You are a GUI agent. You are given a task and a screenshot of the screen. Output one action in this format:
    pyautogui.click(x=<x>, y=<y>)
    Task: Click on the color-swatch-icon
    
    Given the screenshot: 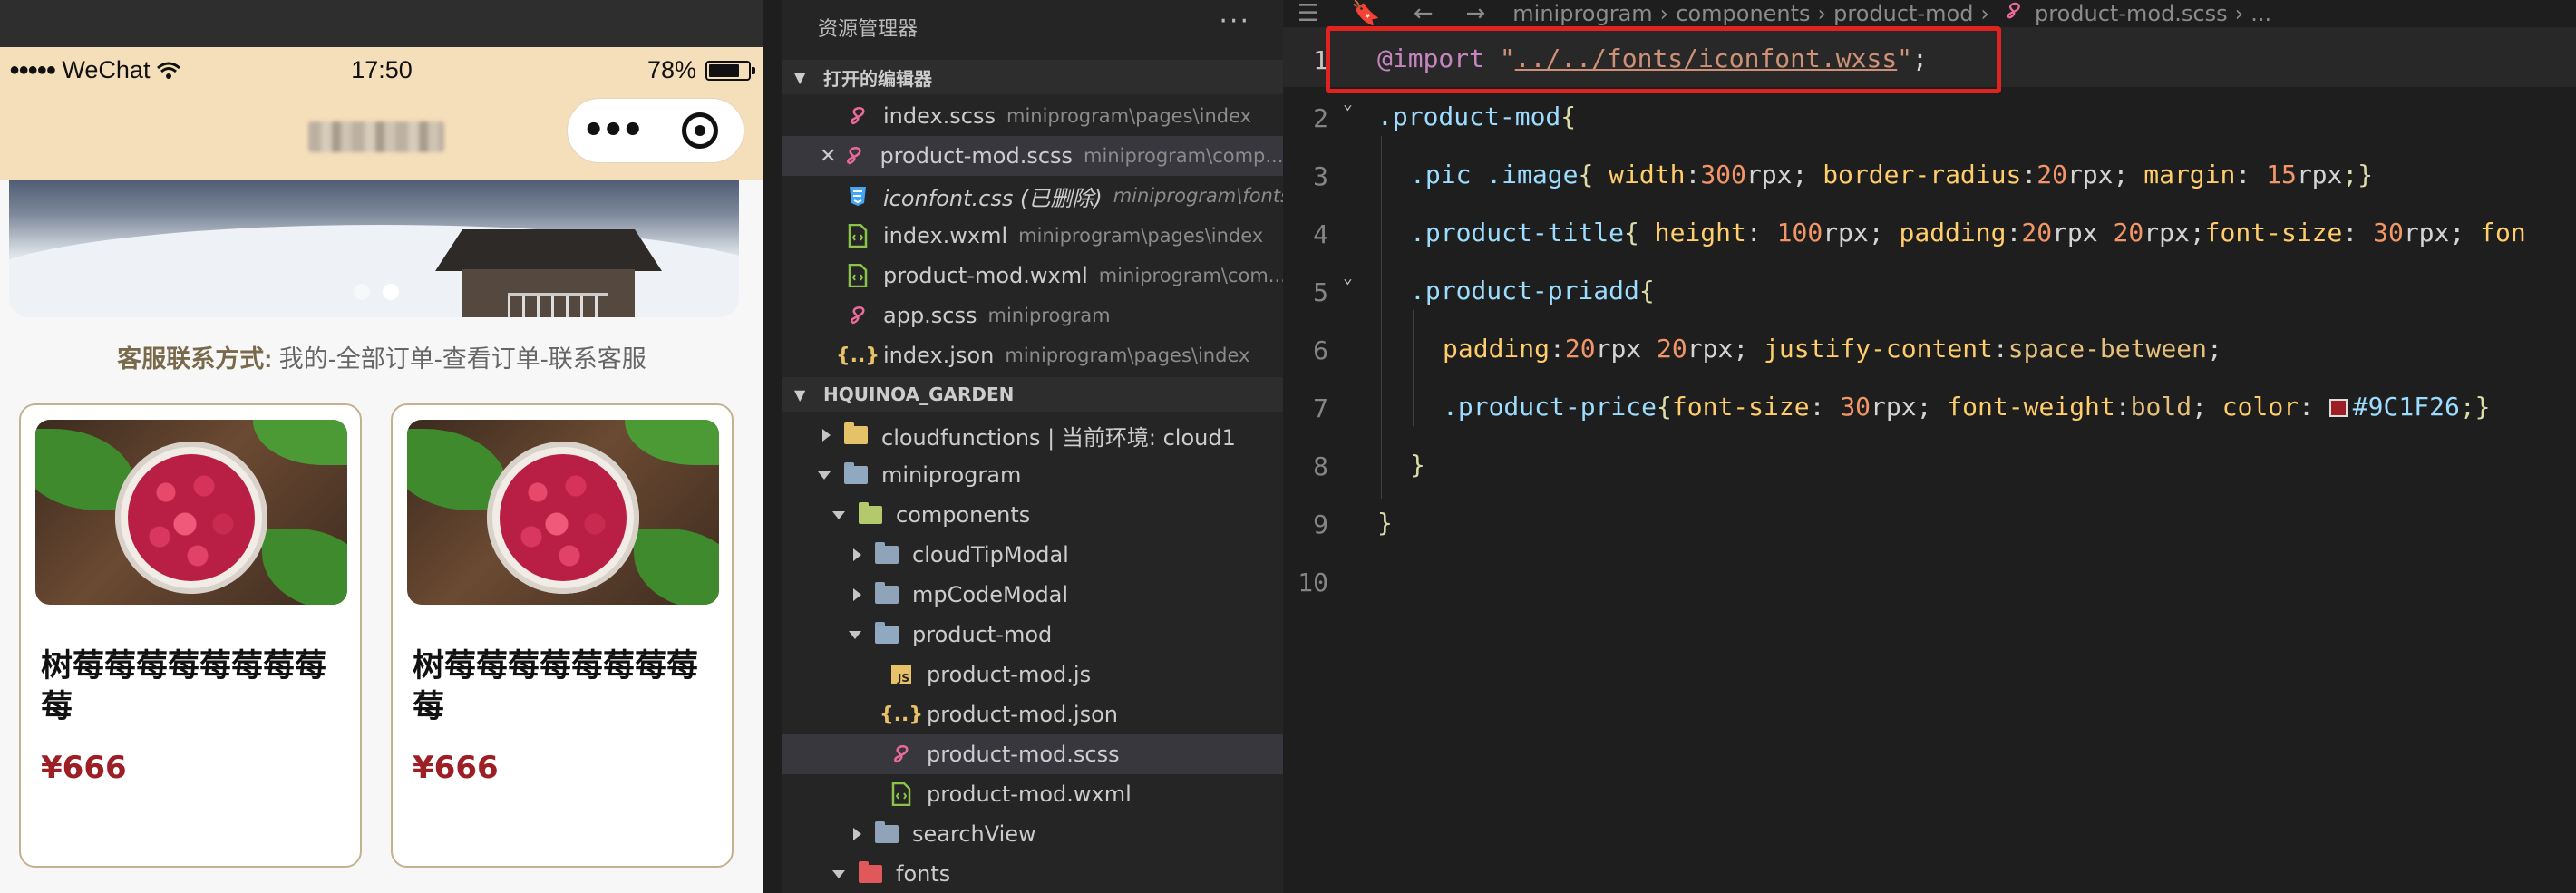 What is the action you would take?
    pyautogui.click(x=2338, y=408)
    